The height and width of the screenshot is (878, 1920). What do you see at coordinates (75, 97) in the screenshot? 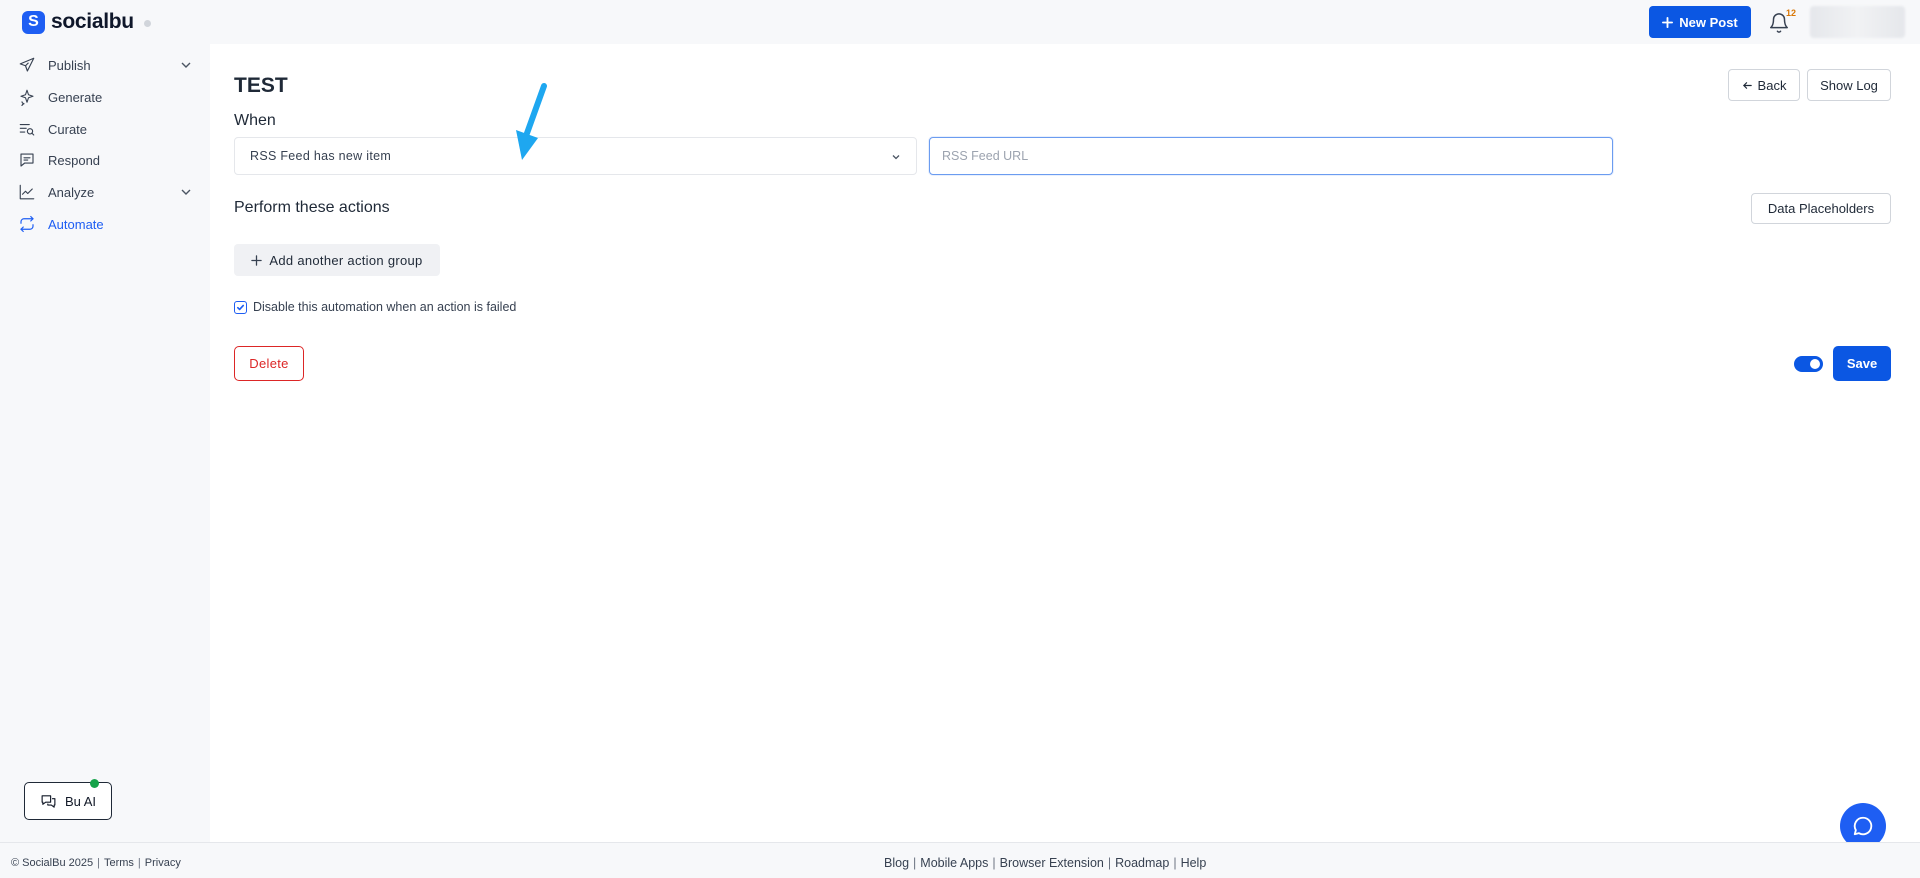
I see `sidebar-item-label: Generate` at bounding box center [75, 97].